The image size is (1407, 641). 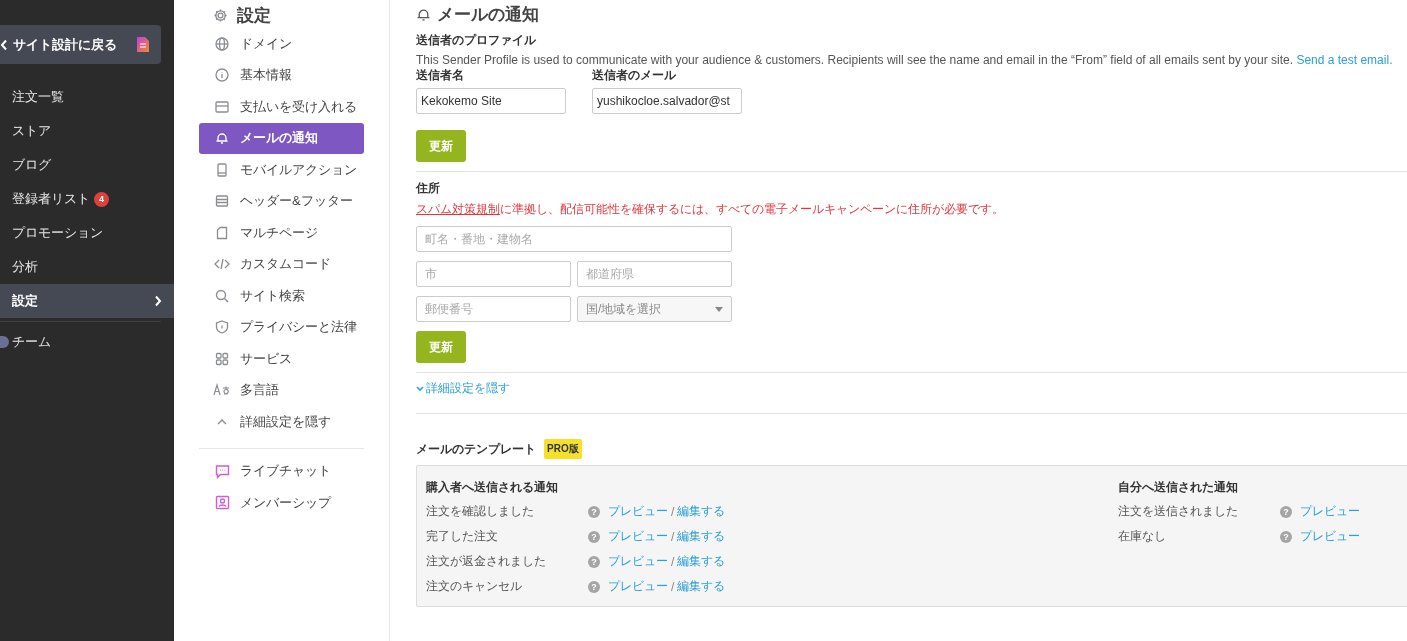 What do you see at coordinates (281, 359) in the screenshot?
I see `settings-nav-item: サービス` at bounding box center [281, 359].